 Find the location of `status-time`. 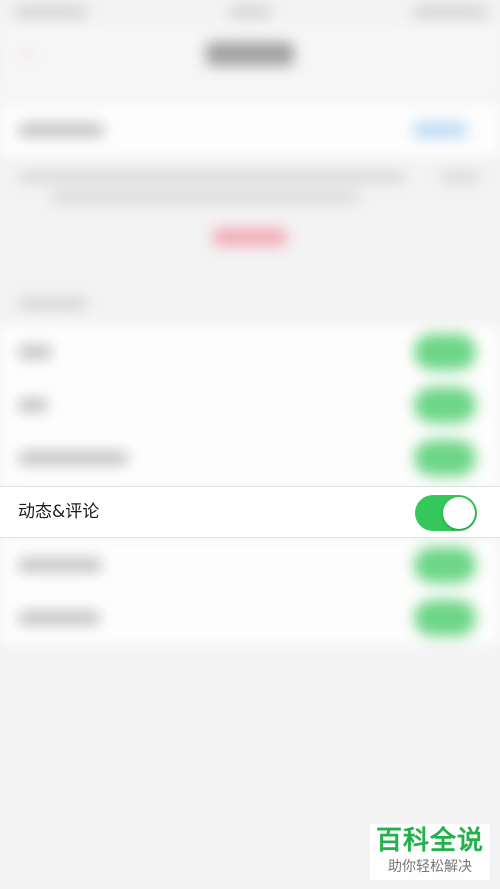

status-time is located at coordinates (250, 12).